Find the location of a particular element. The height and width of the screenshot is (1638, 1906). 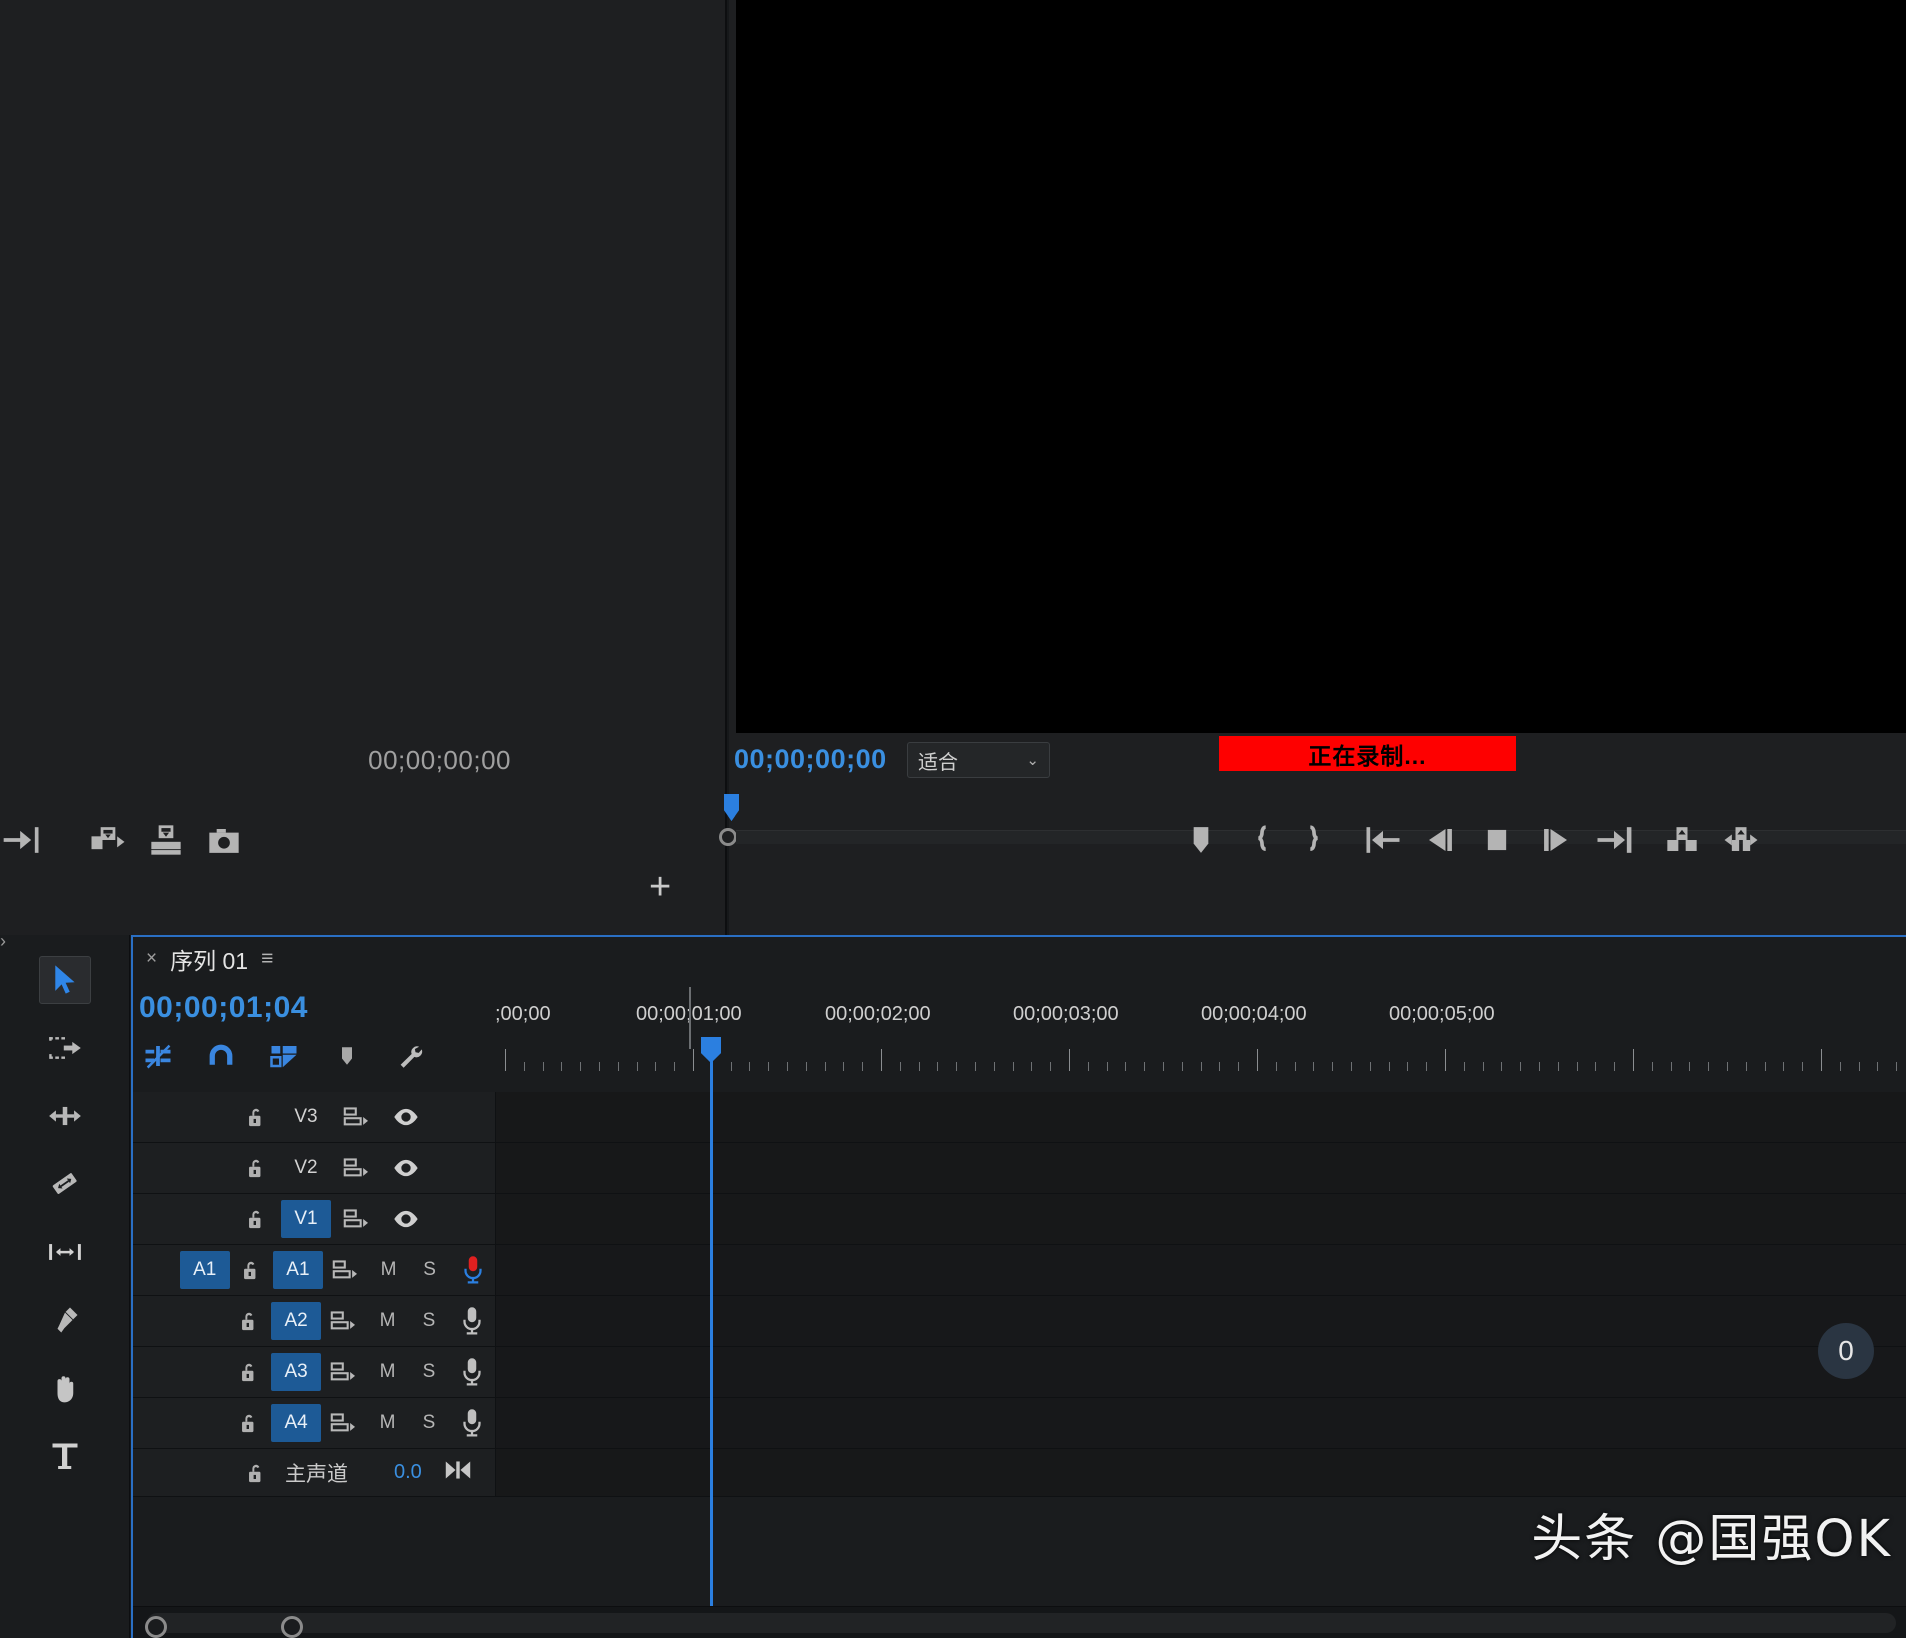

scrollbar-track is located at coordinates (1020, 1625).